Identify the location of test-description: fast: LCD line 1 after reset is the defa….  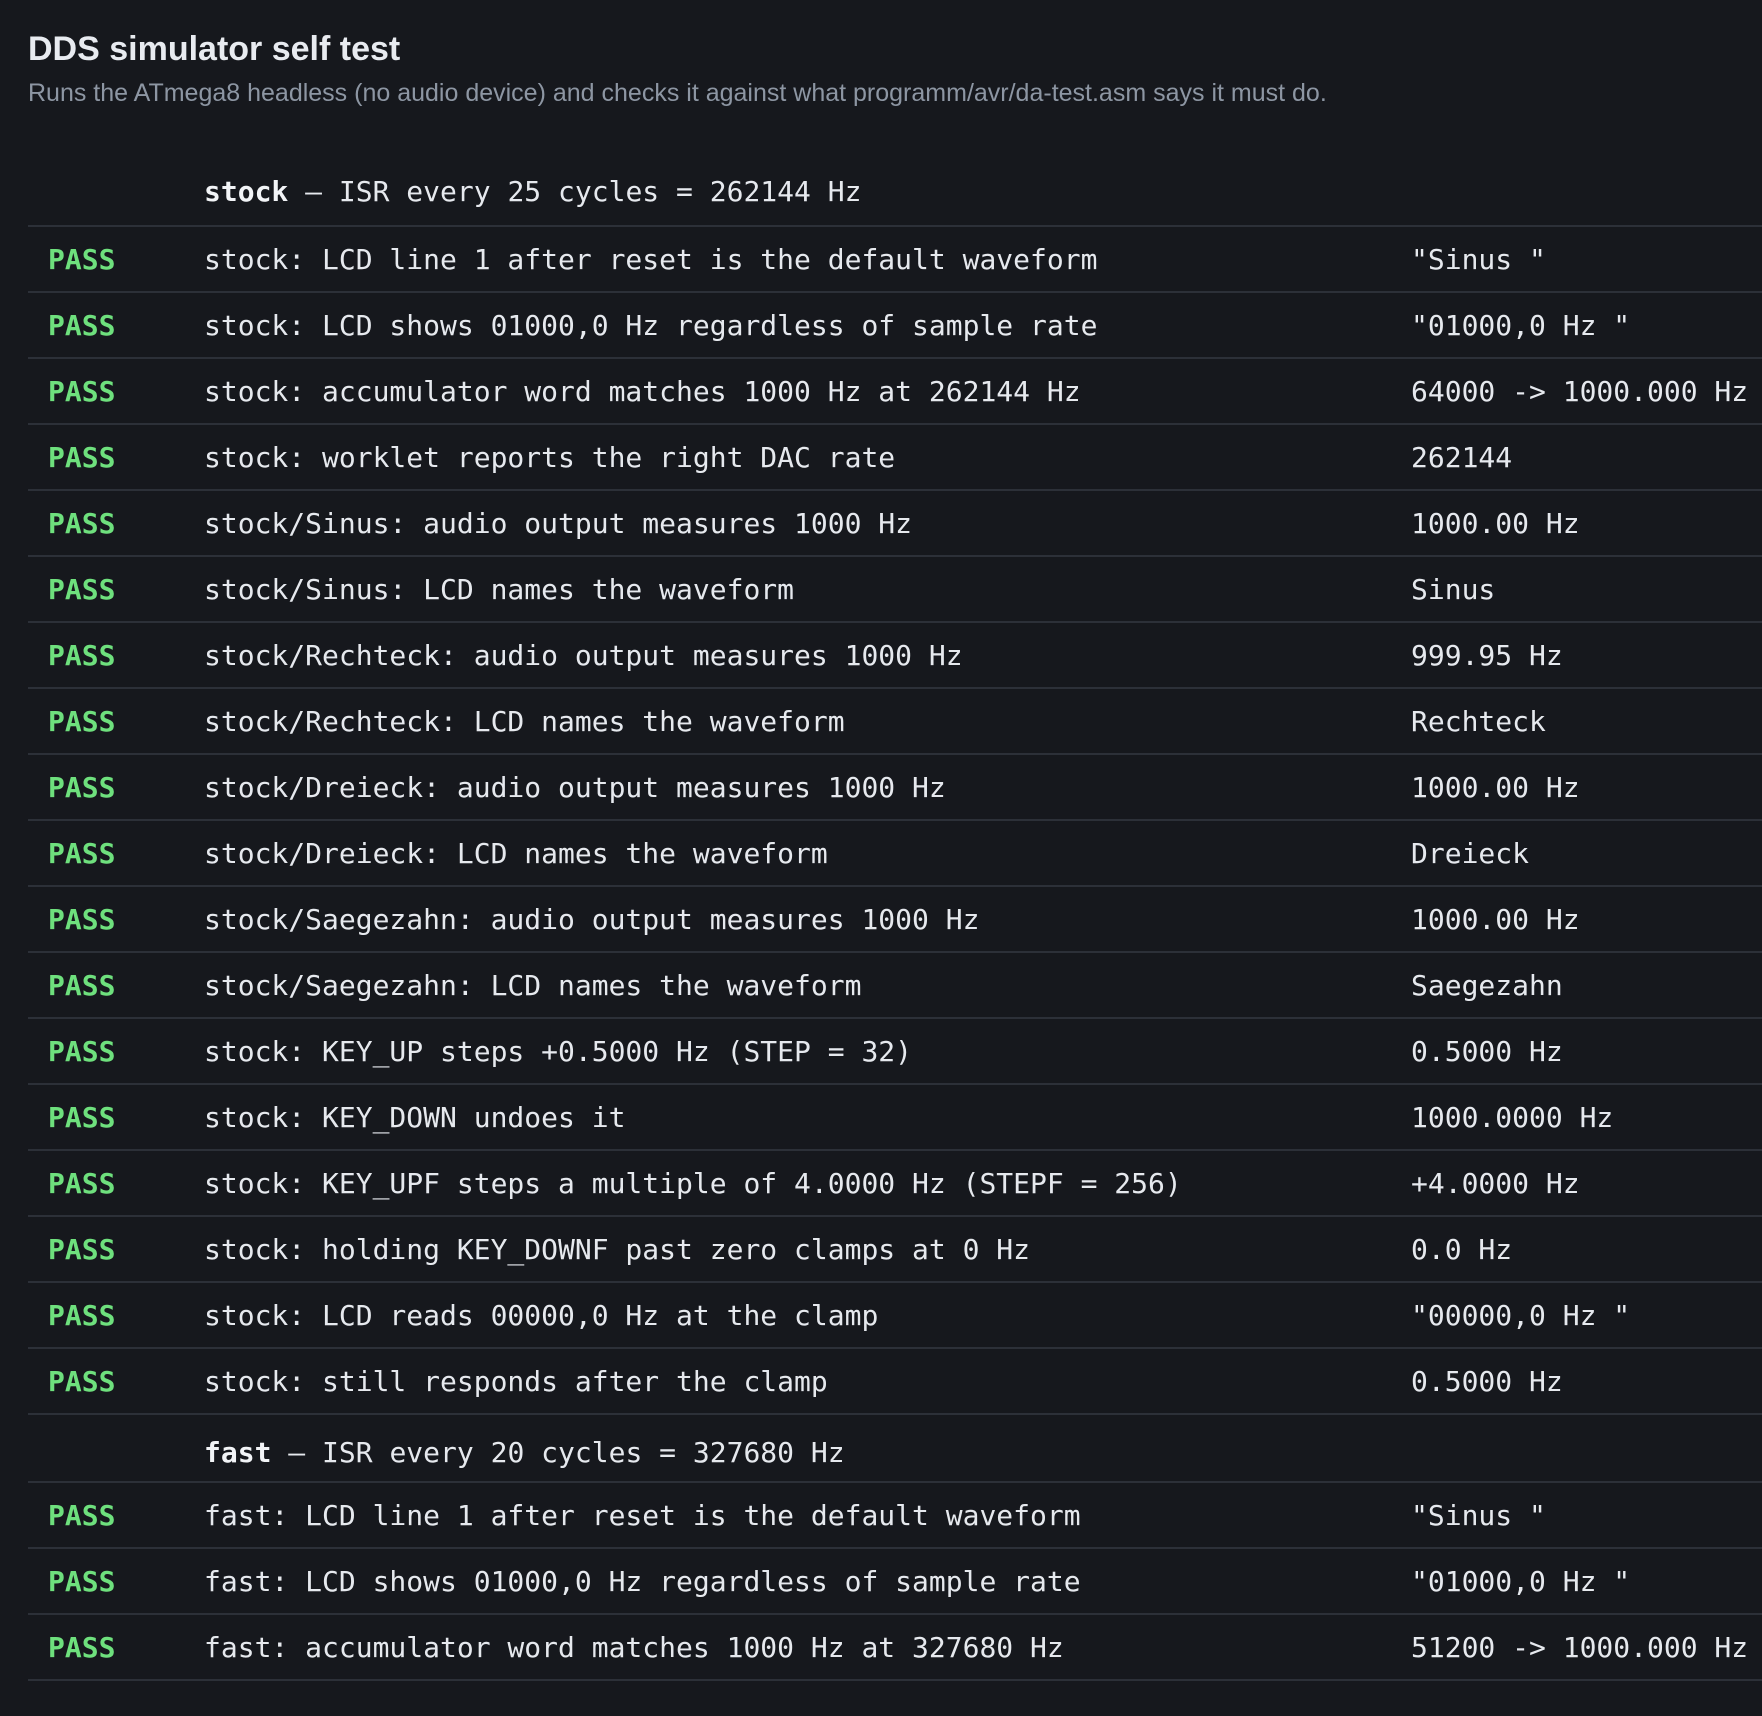
(642, 1515).